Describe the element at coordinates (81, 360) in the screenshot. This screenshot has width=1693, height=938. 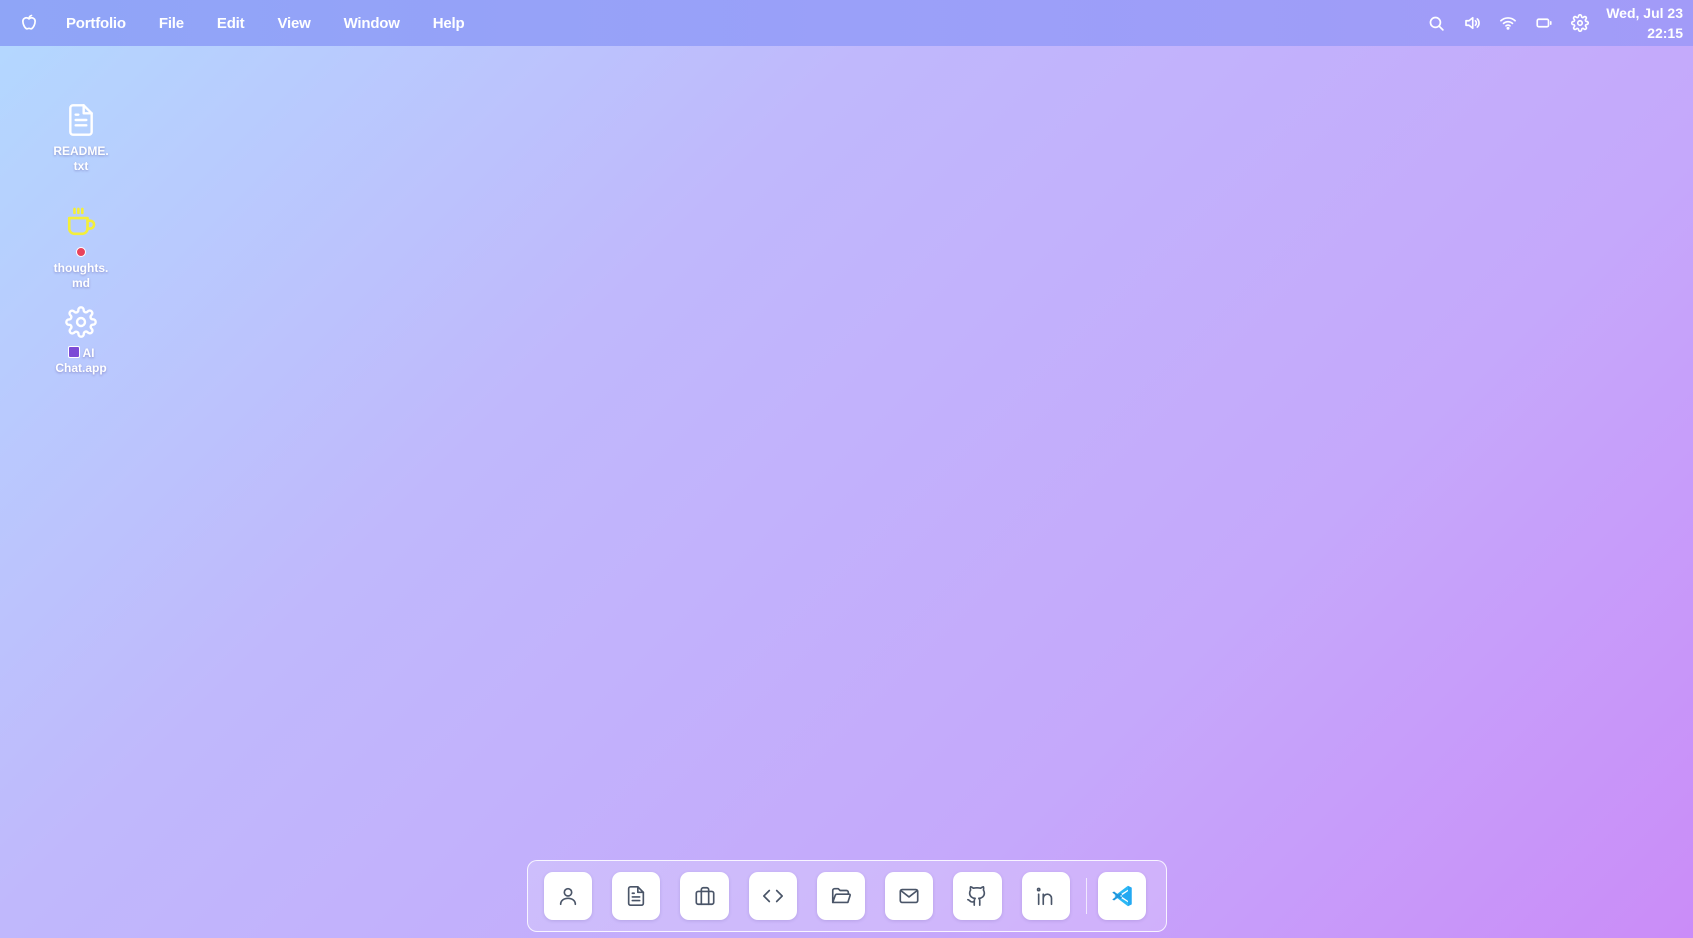
I see `desktop-icon-label: AI Chat.app` at that location.